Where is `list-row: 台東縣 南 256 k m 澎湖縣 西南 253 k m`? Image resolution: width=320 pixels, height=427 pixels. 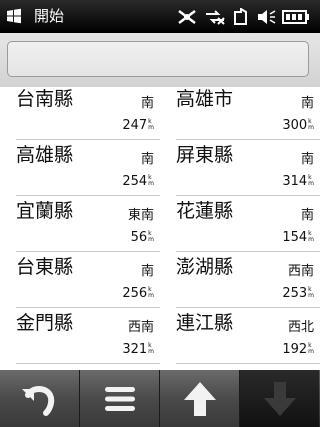
list-row: 台東縣 南 256 k m 澎湖縣 西南 253 k m is located at coordinates (160, 280).